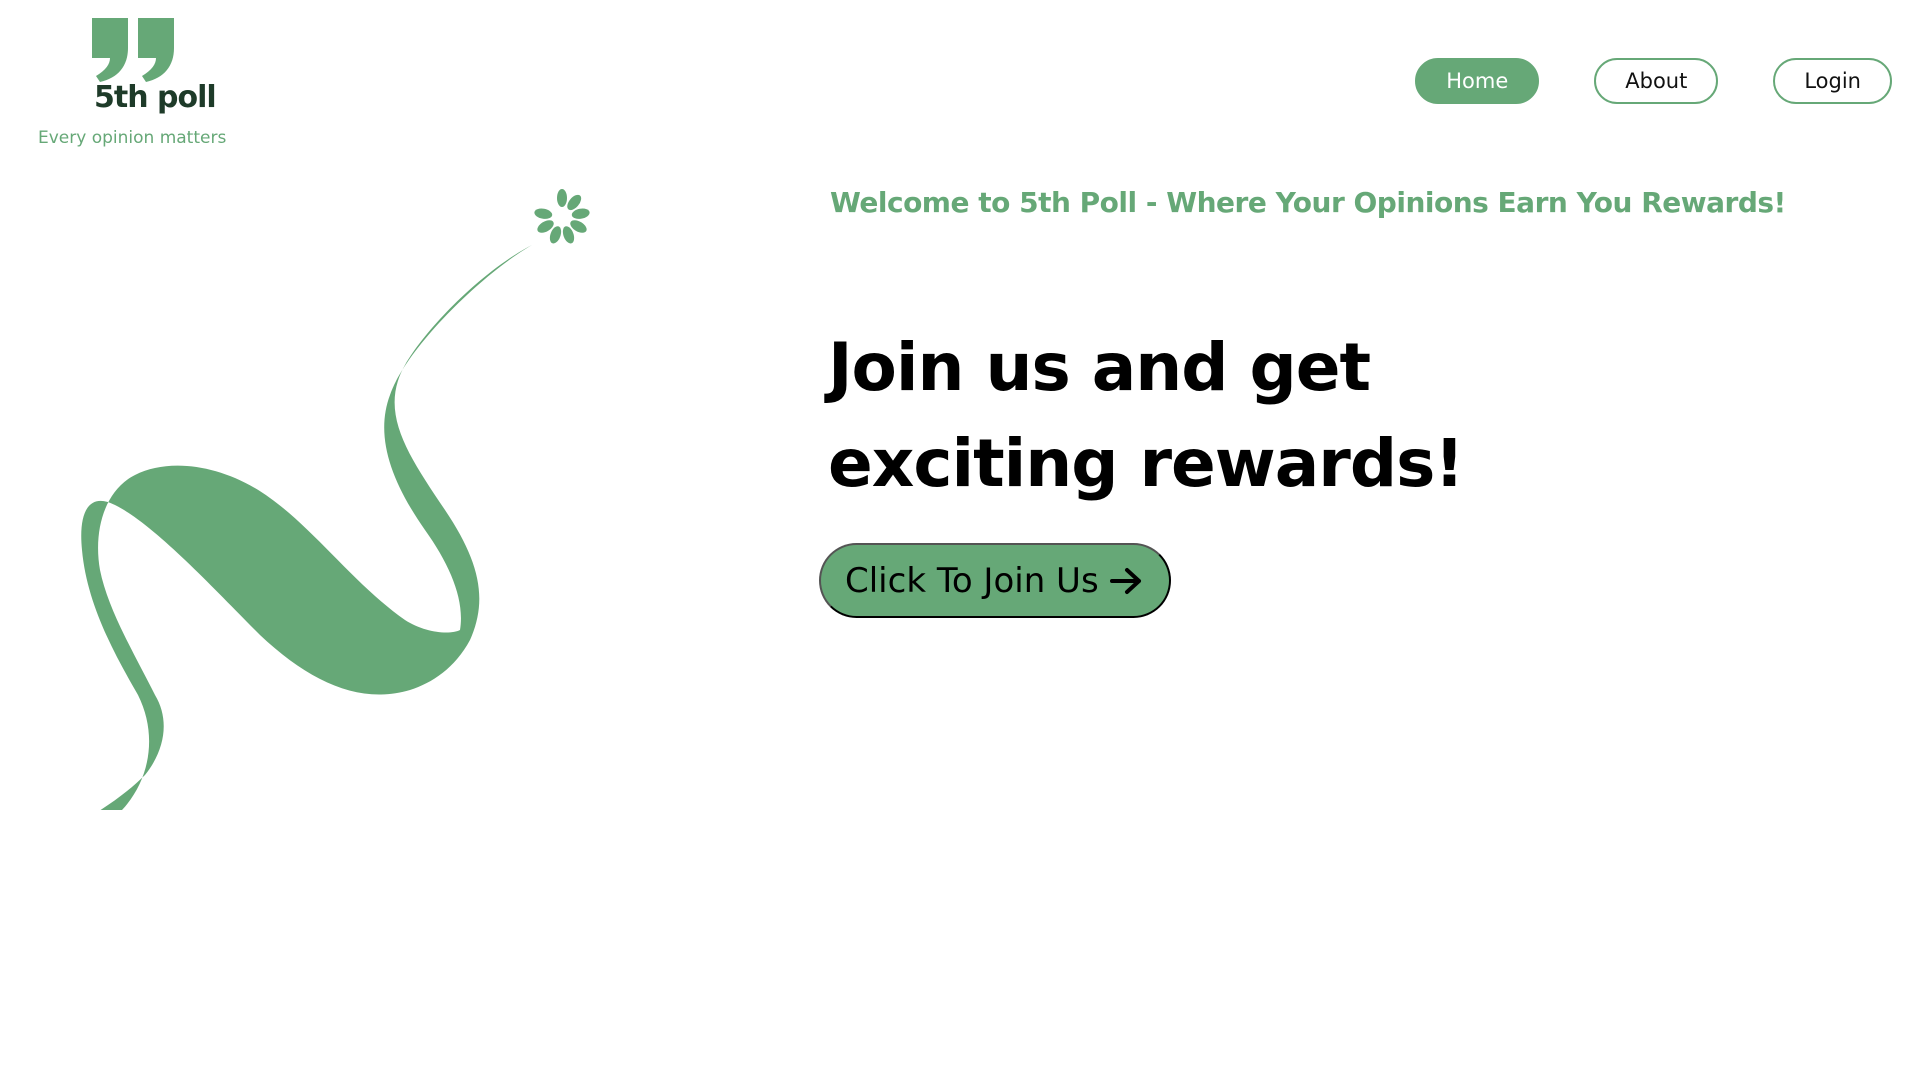  I want to click on brand-tagline: Every opinion matters, so click(132, 138).